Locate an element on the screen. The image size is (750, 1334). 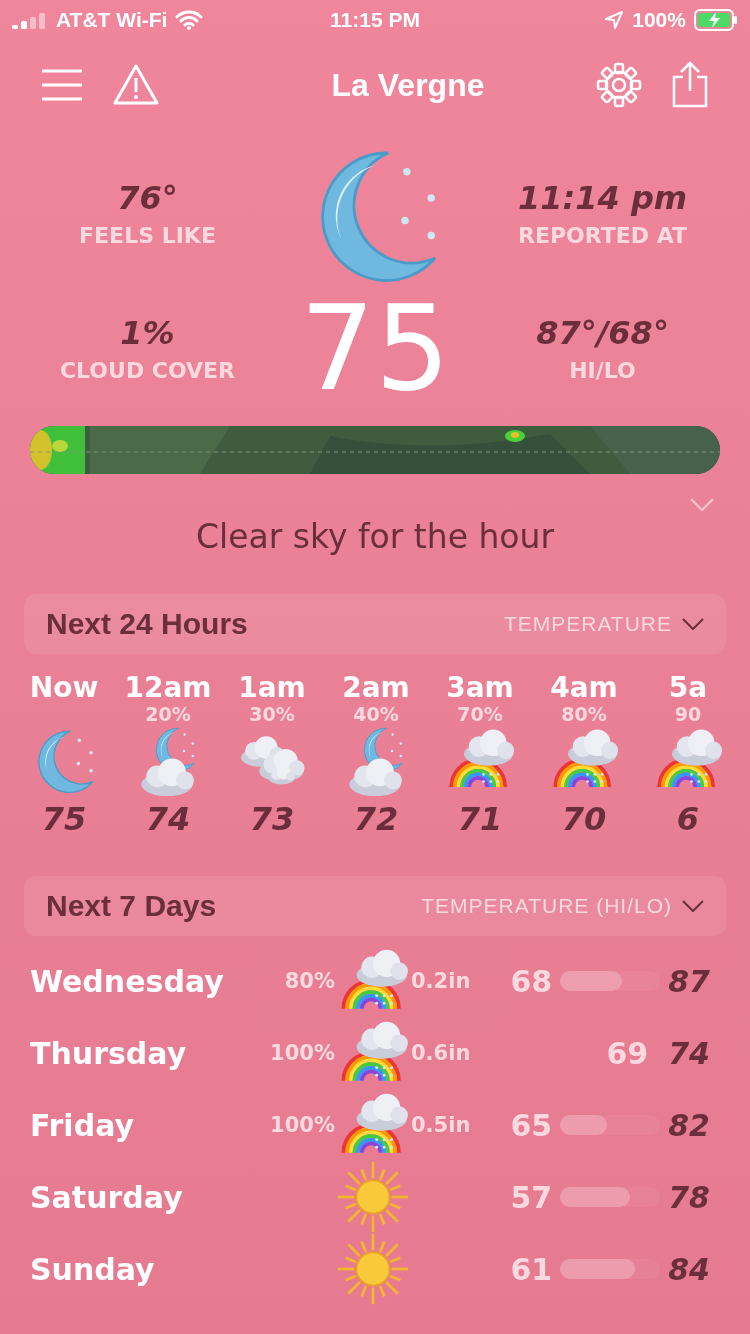
precip-chance: 70% is located at coordinates (480, 714).